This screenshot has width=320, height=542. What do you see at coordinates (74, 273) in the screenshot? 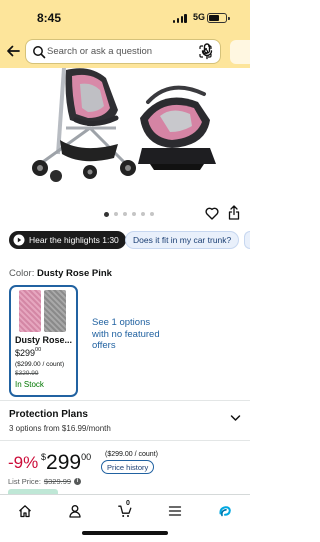
I see `color-value: Dusty Rose Pink` at bounding box center [74, 273].